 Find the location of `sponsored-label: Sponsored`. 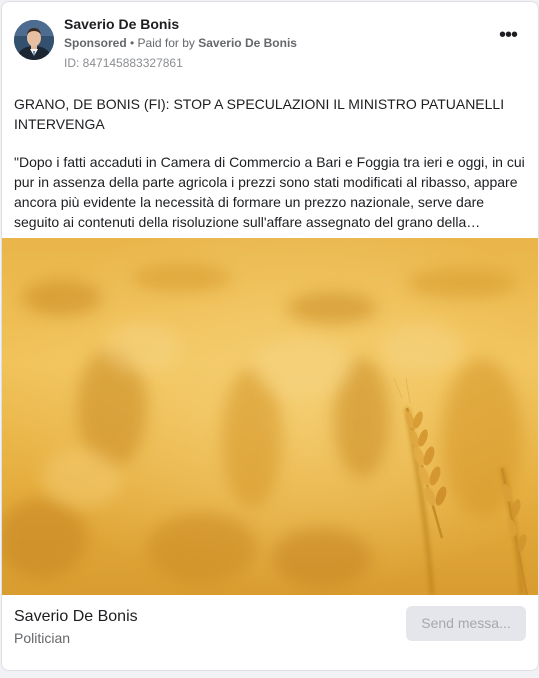

sponsored-label: Sponsored is located at coordinates (95, 43).